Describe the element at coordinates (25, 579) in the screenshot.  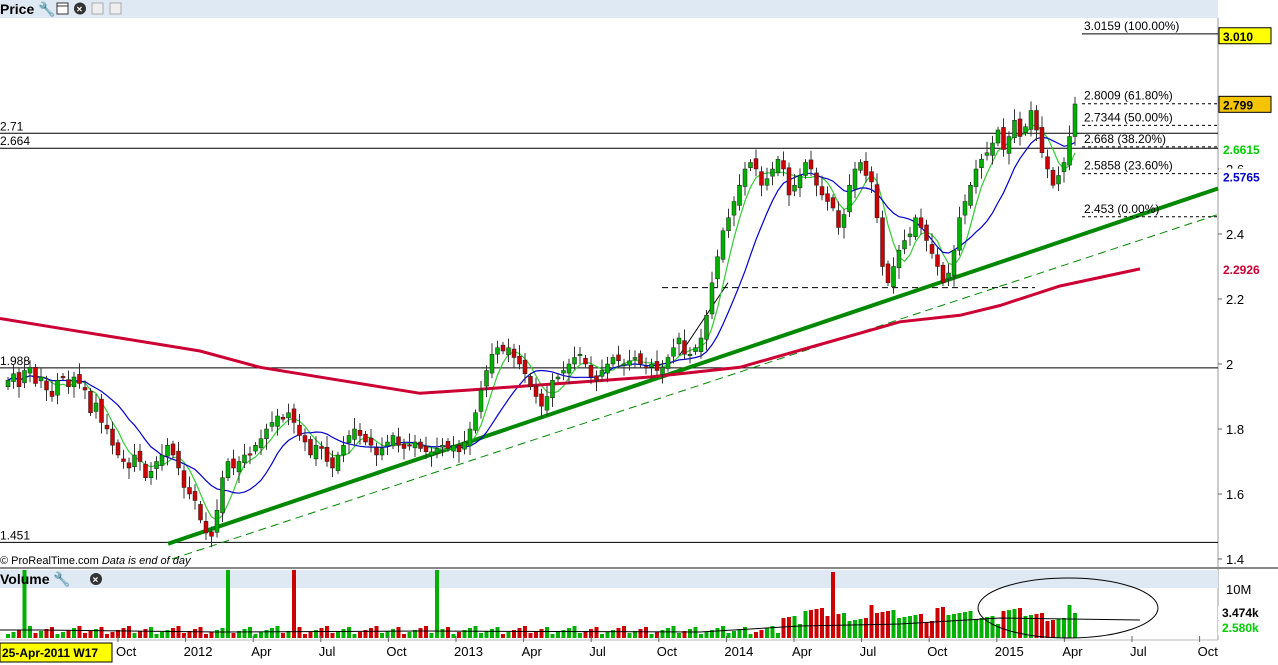
I see `volume-panel-title: Volume` at that location.